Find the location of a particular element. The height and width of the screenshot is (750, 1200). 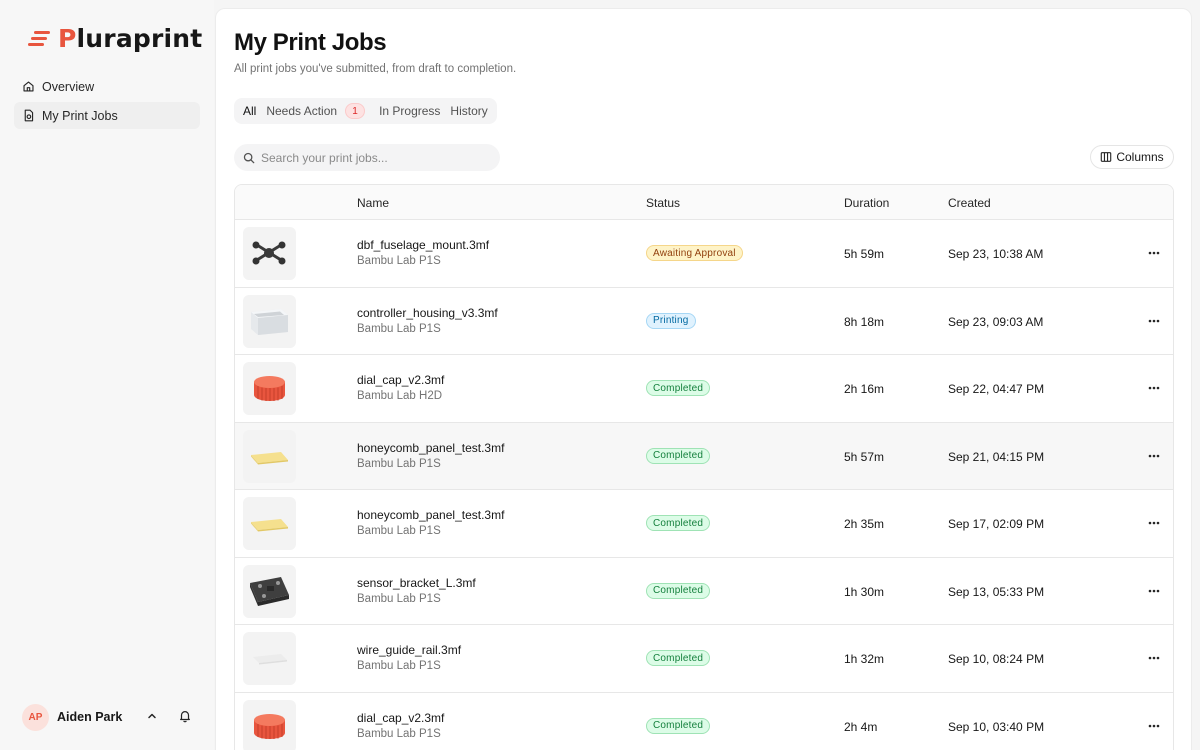

tab-all: All is located at coordinates (249, 111).